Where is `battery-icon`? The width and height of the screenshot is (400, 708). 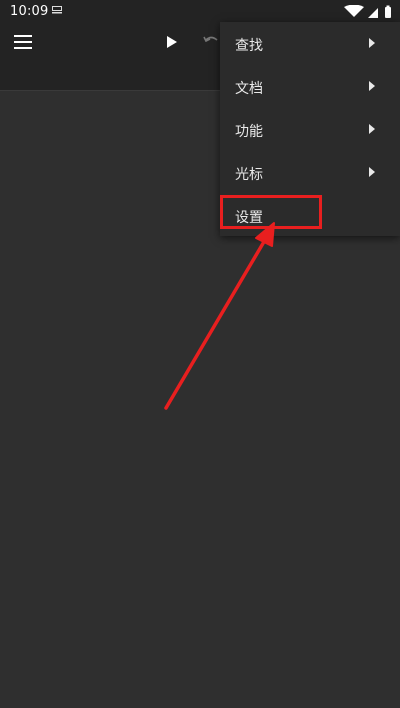 battery-icon is located at coordinates (388, 11).